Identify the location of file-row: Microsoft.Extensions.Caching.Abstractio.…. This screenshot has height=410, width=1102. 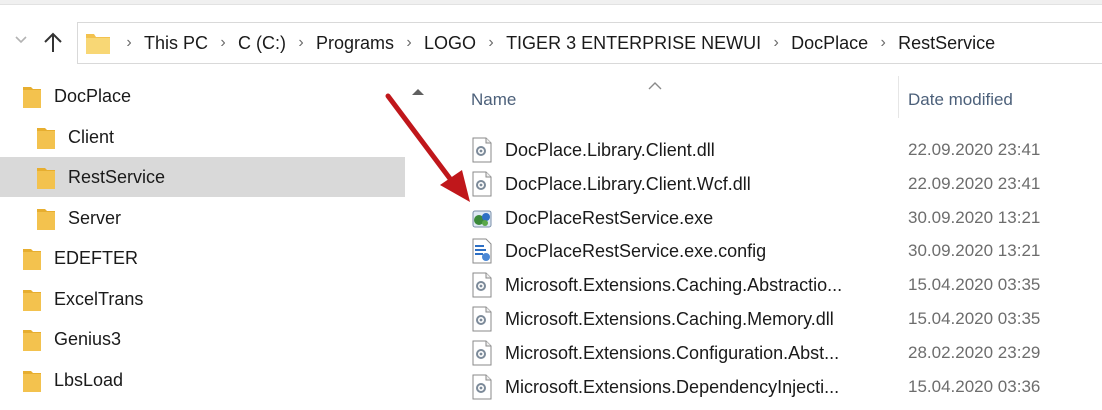
(770, 285).